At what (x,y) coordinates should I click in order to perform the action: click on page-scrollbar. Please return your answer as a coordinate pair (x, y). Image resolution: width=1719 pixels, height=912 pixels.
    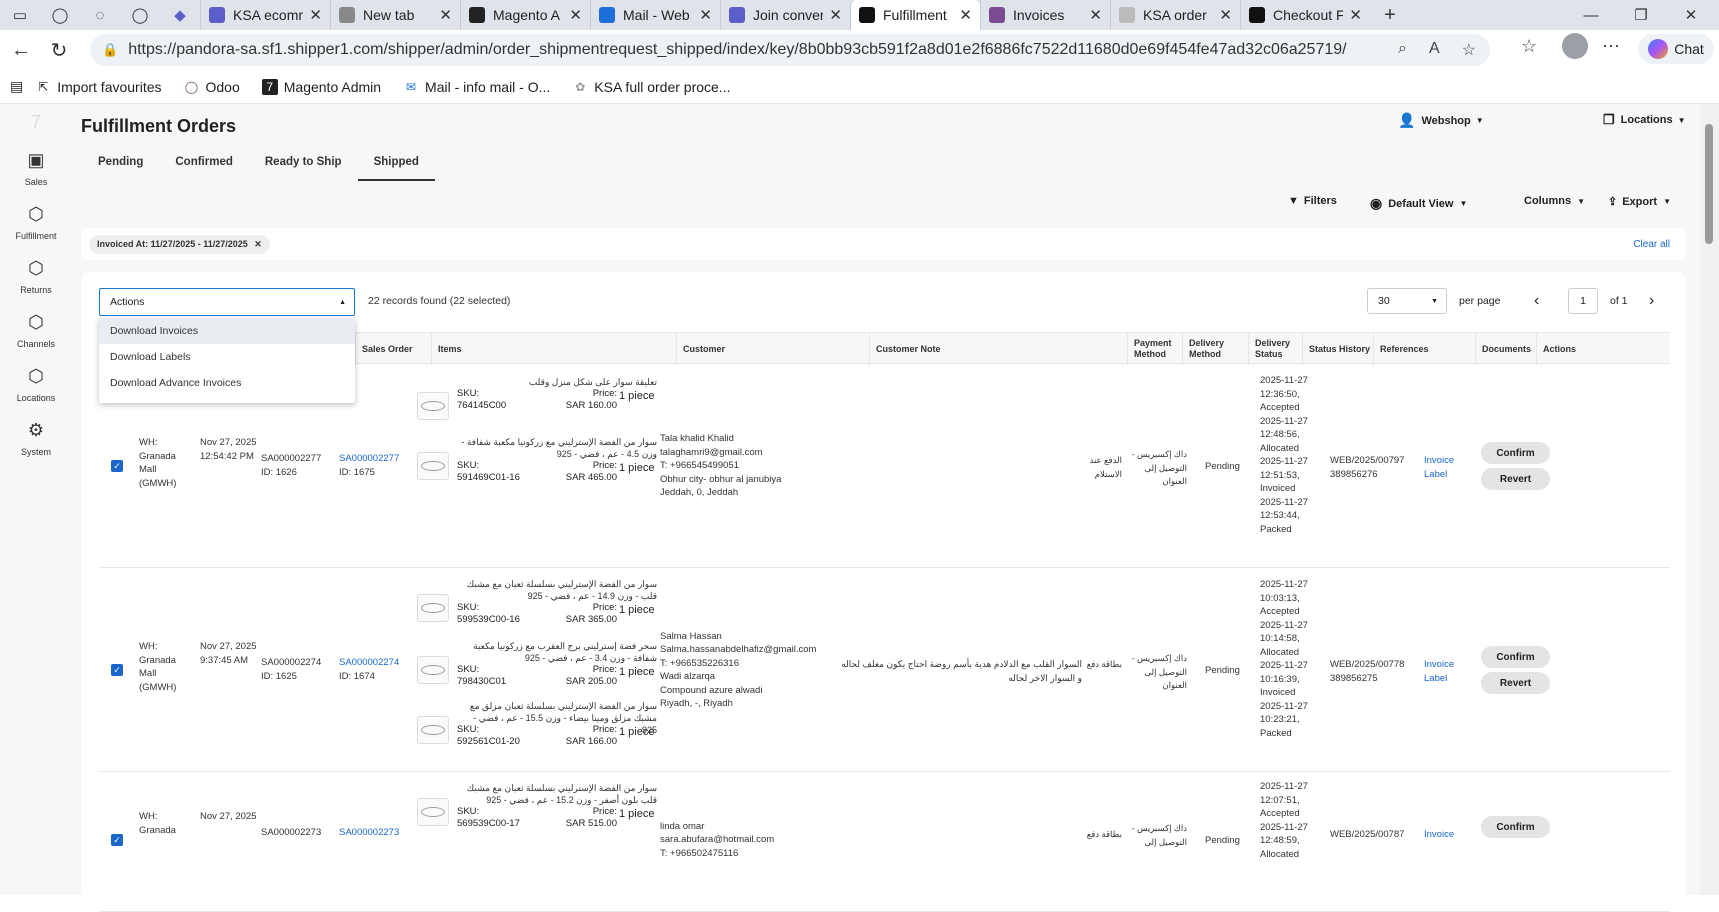
    Looking at the image, I should click on (1709, 499).